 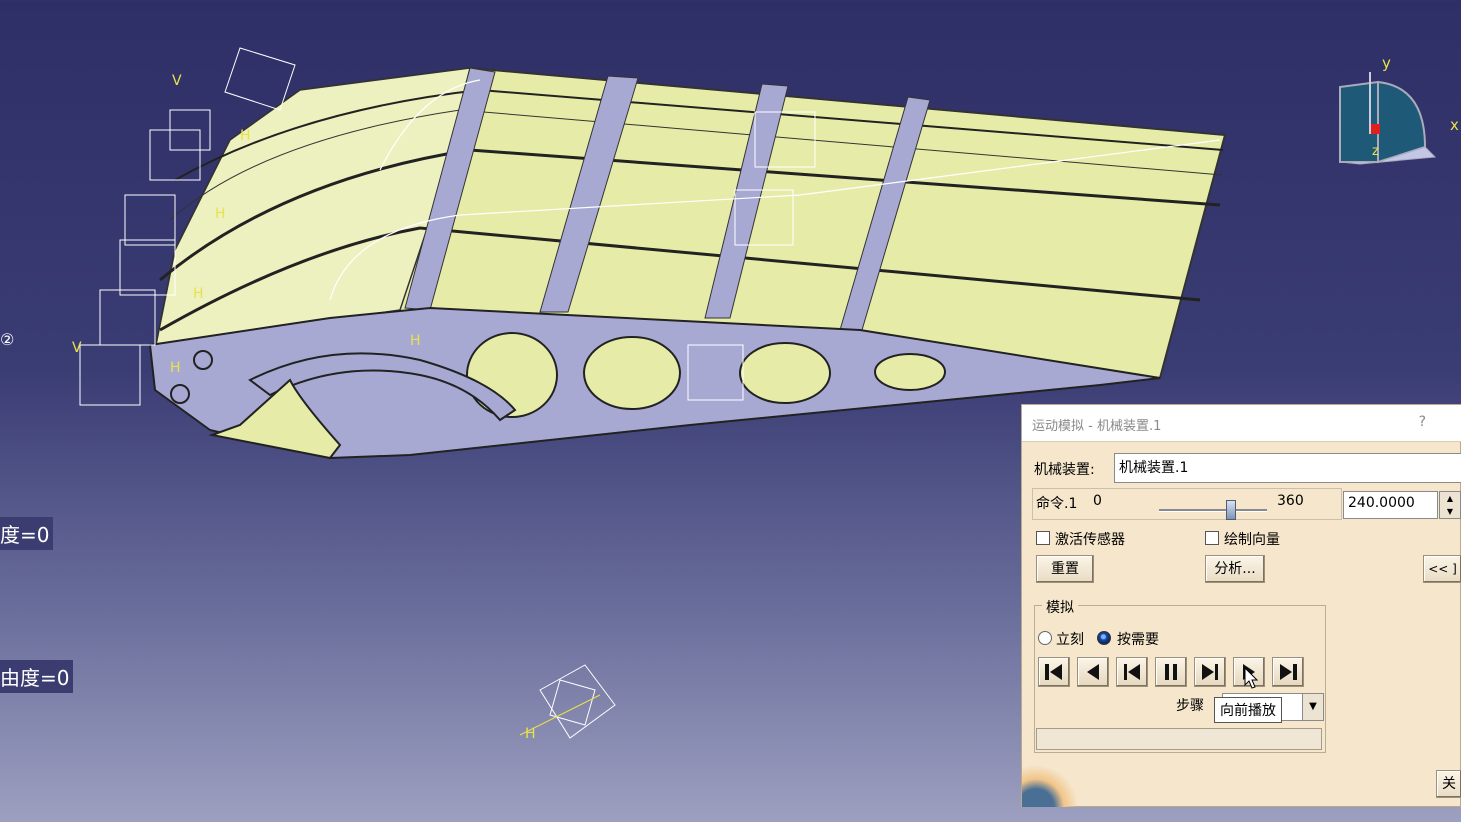 I want to click on mechanism-value: 机械装置.1, so click(x=1154, y=468).